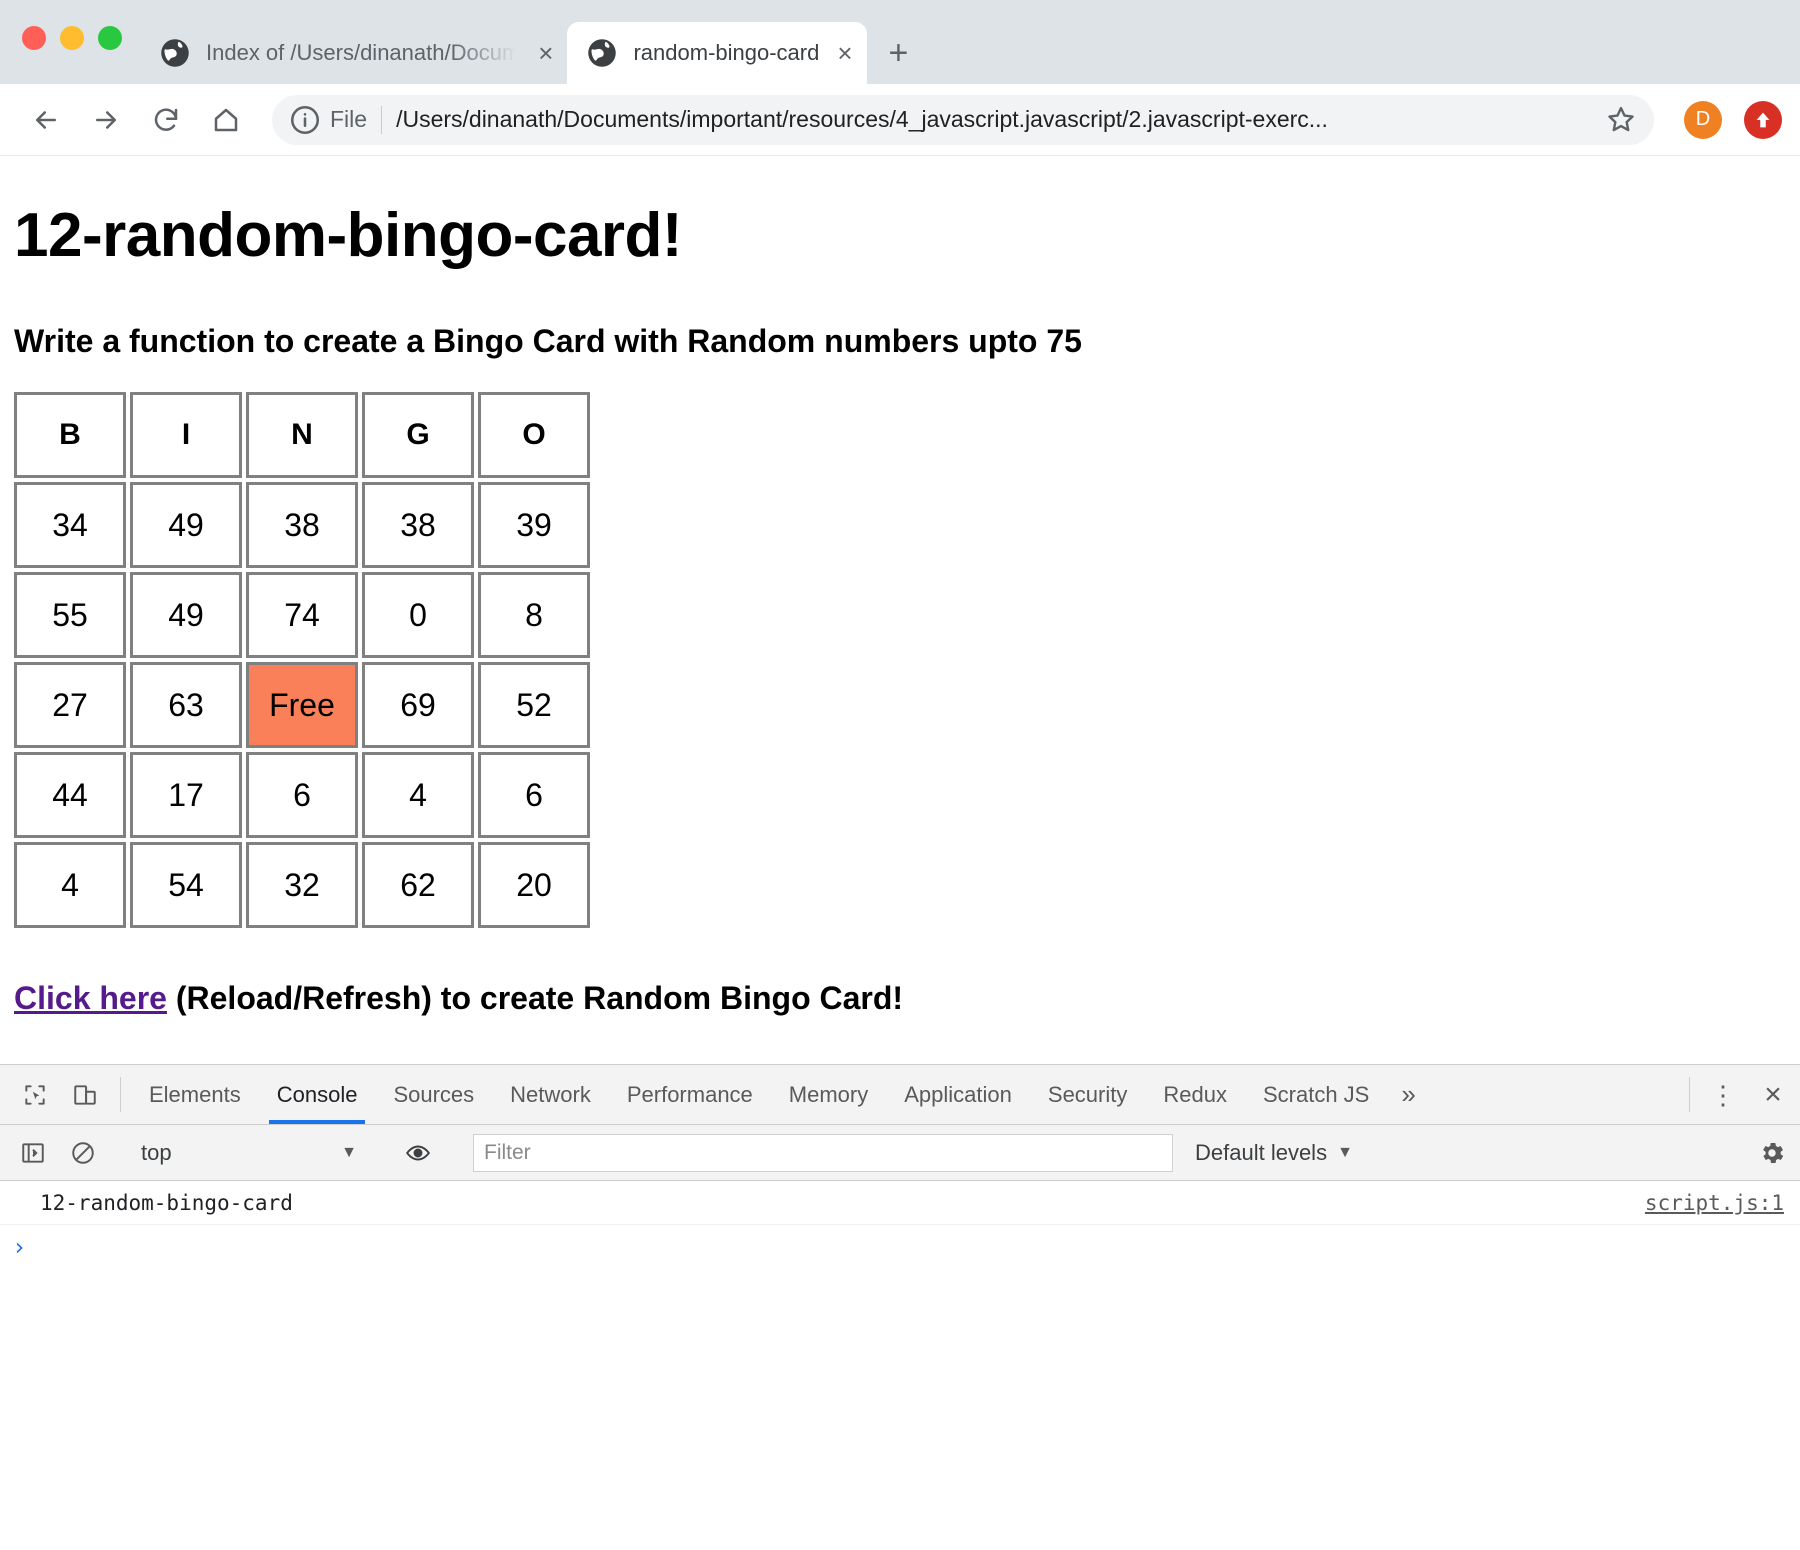  I want to click on browser-tab-2-close-icon: ×, so click(844, 53).